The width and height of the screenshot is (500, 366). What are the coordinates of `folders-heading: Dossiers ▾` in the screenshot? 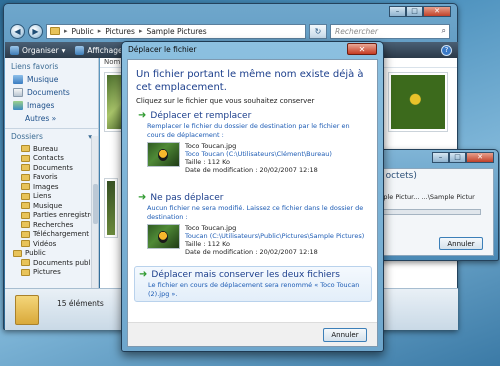 It's located at (51, 136).